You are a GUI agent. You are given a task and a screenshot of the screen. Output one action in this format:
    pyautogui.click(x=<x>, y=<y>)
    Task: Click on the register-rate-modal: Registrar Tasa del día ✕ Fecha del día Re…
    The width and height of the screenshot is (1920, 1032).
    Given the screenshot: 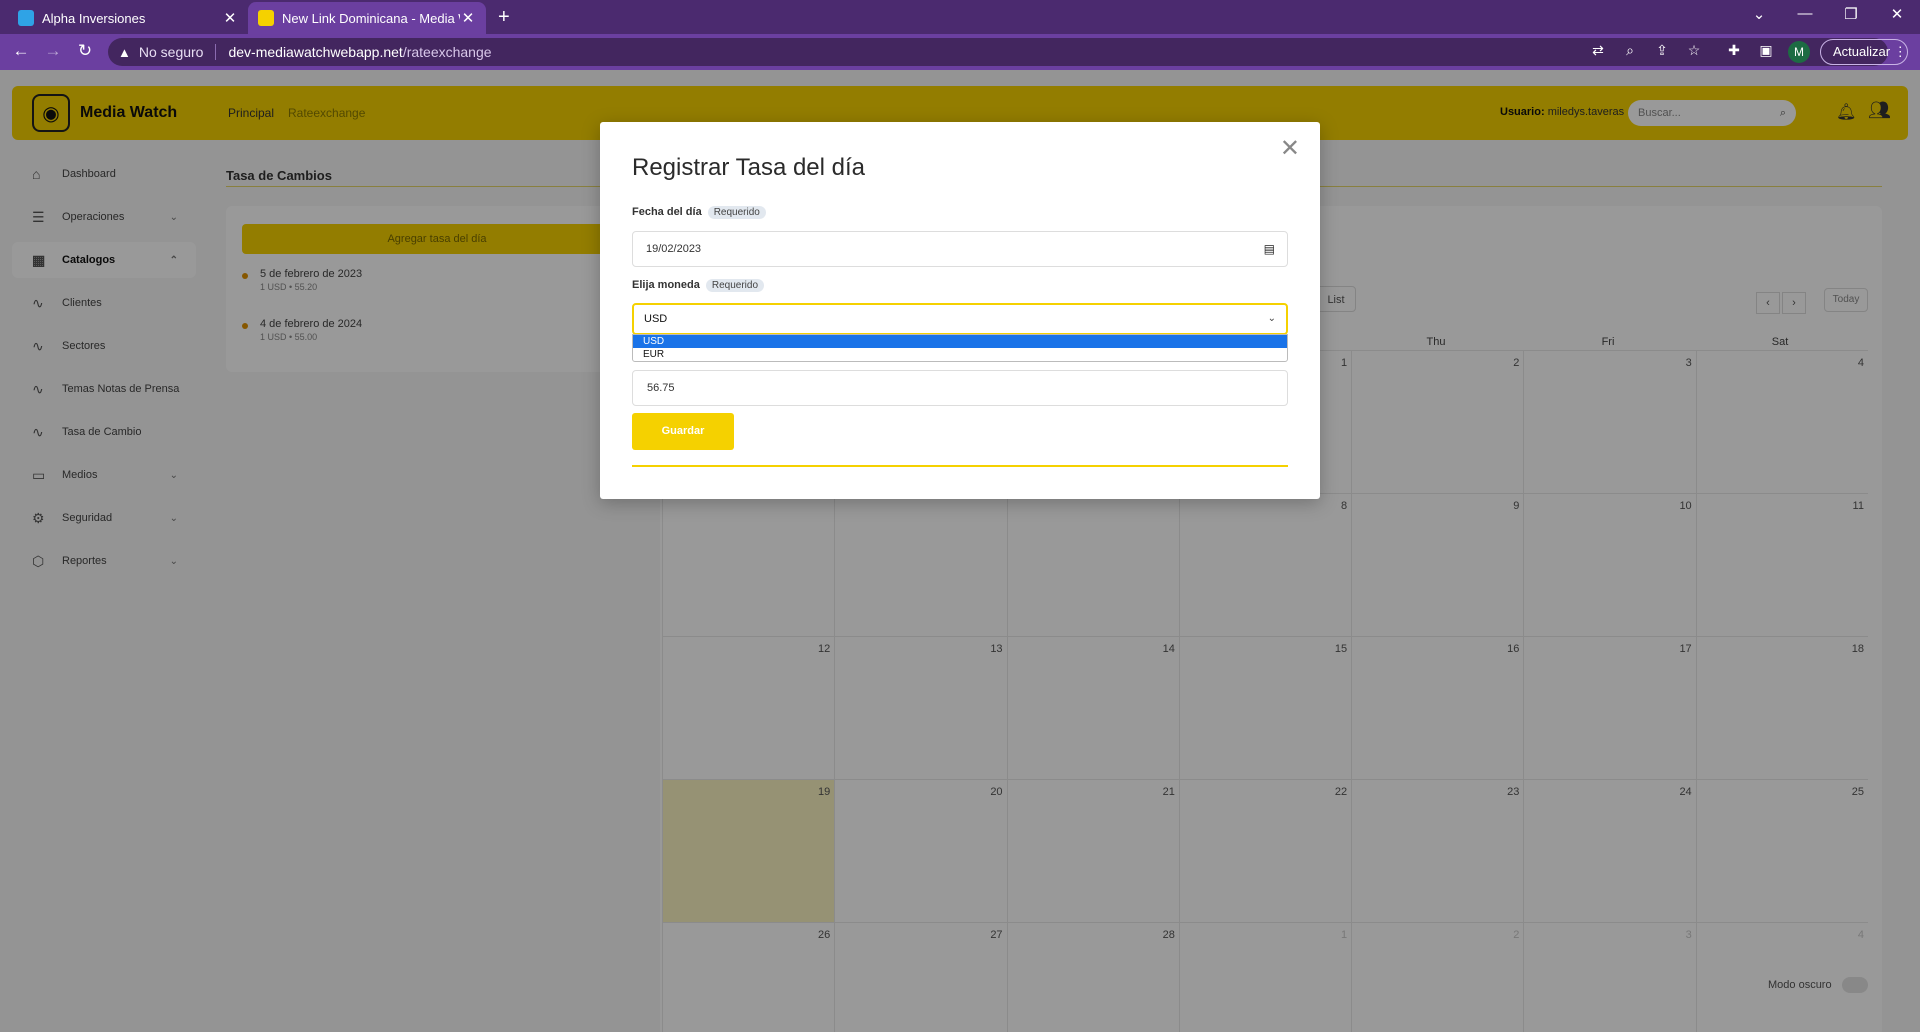 What is the action you would take?
    pyautogui.click(x=960, y=310)
    